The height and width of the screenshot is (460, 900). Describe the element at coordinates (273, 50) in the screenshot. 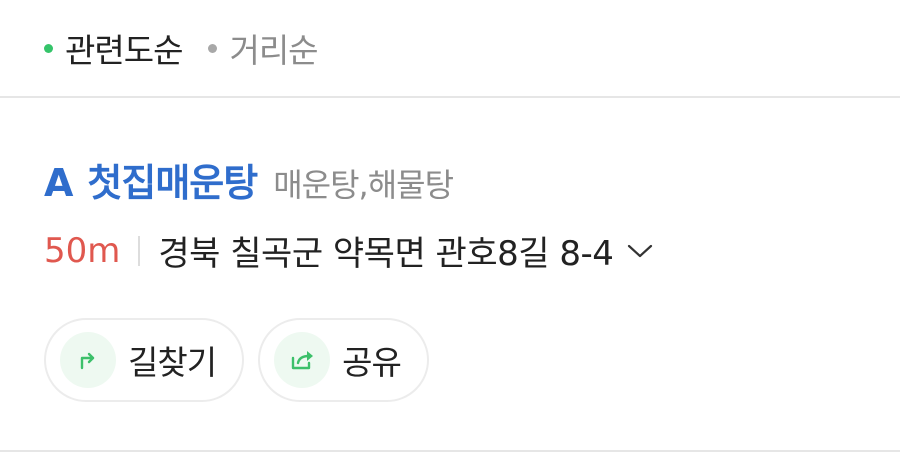

I see `sort-option-label: 거리순` at that location.